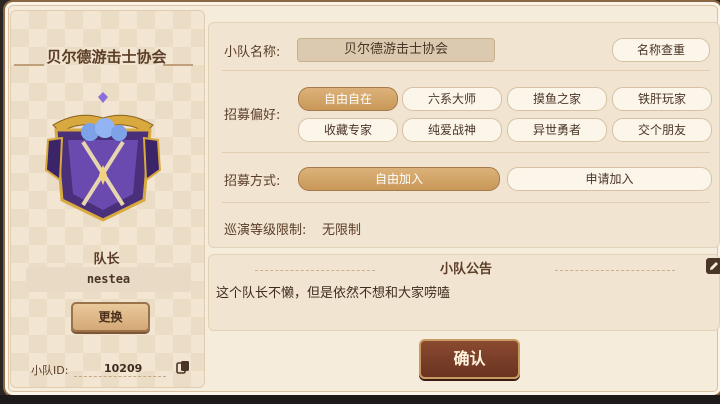  I want to click on announcement-title: 小队公告, so click(465, 269).